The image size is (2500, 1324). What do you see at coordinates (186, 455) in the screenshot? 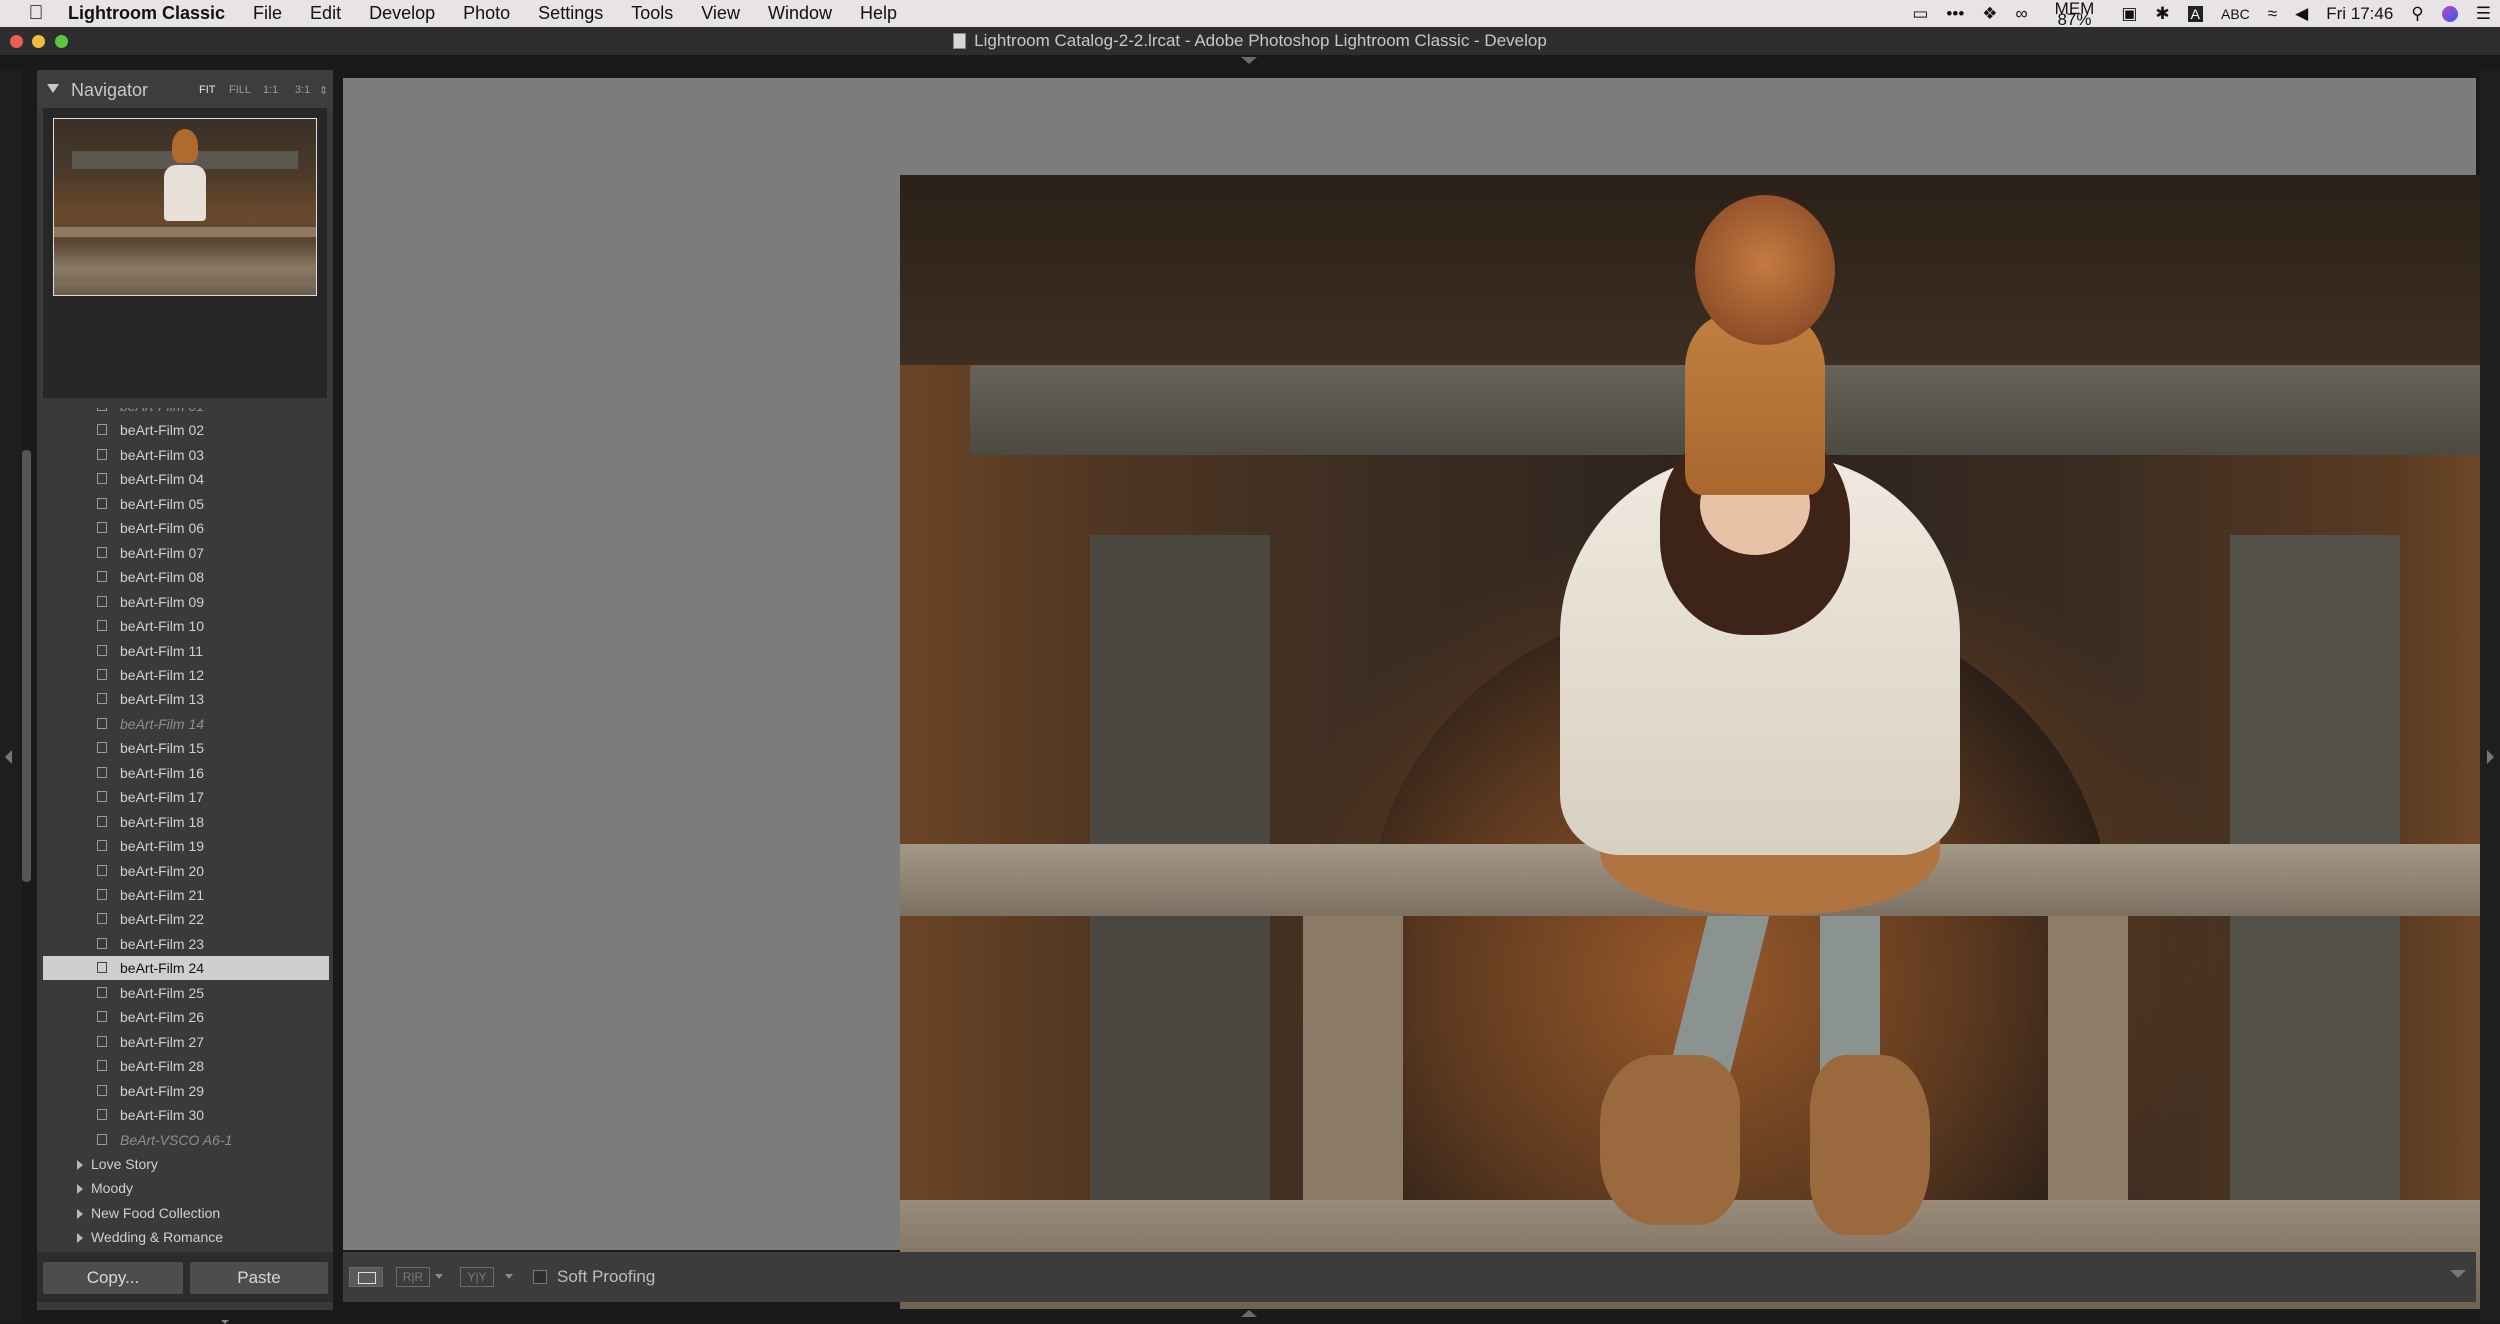
I see `preset-item: beArt-Film 03` at bounding box center [186, 455].